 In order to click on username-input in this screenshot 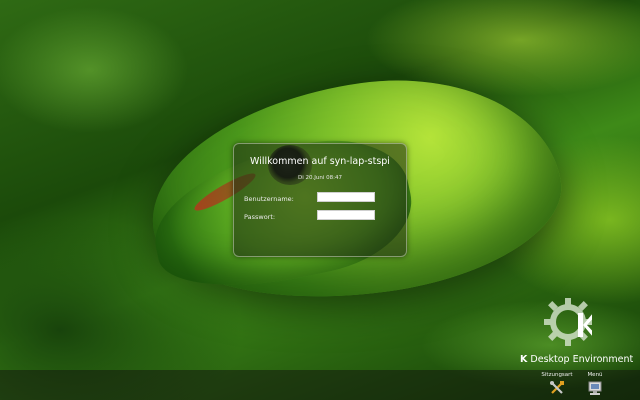, I will do `click(346, 197)`.